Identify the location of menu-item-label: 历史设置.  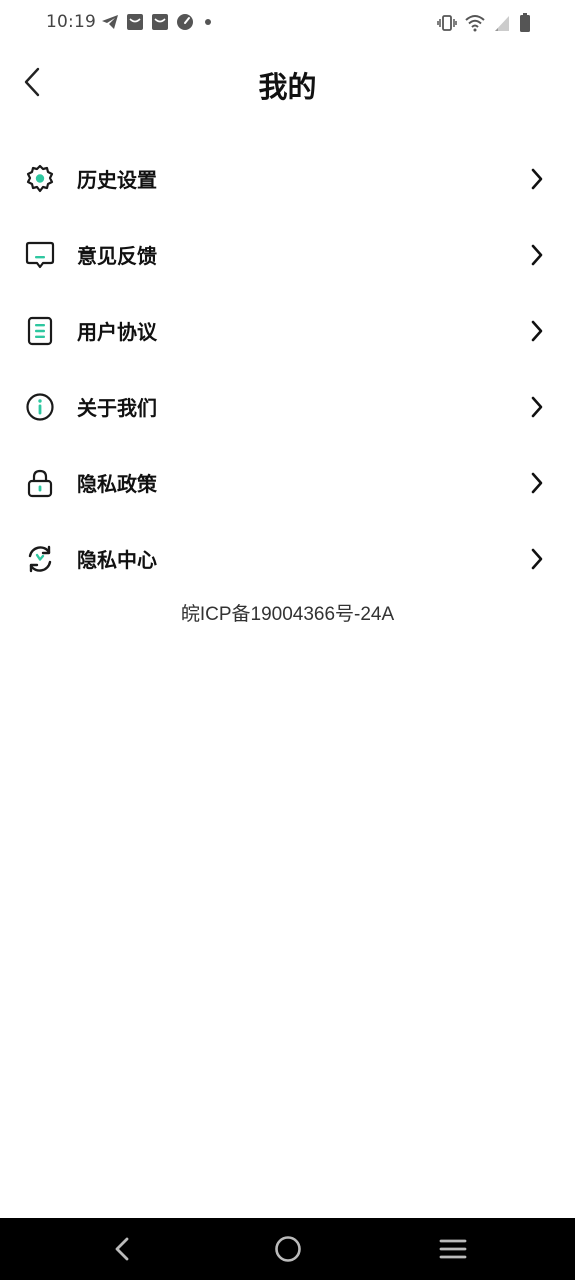
(117, 180).